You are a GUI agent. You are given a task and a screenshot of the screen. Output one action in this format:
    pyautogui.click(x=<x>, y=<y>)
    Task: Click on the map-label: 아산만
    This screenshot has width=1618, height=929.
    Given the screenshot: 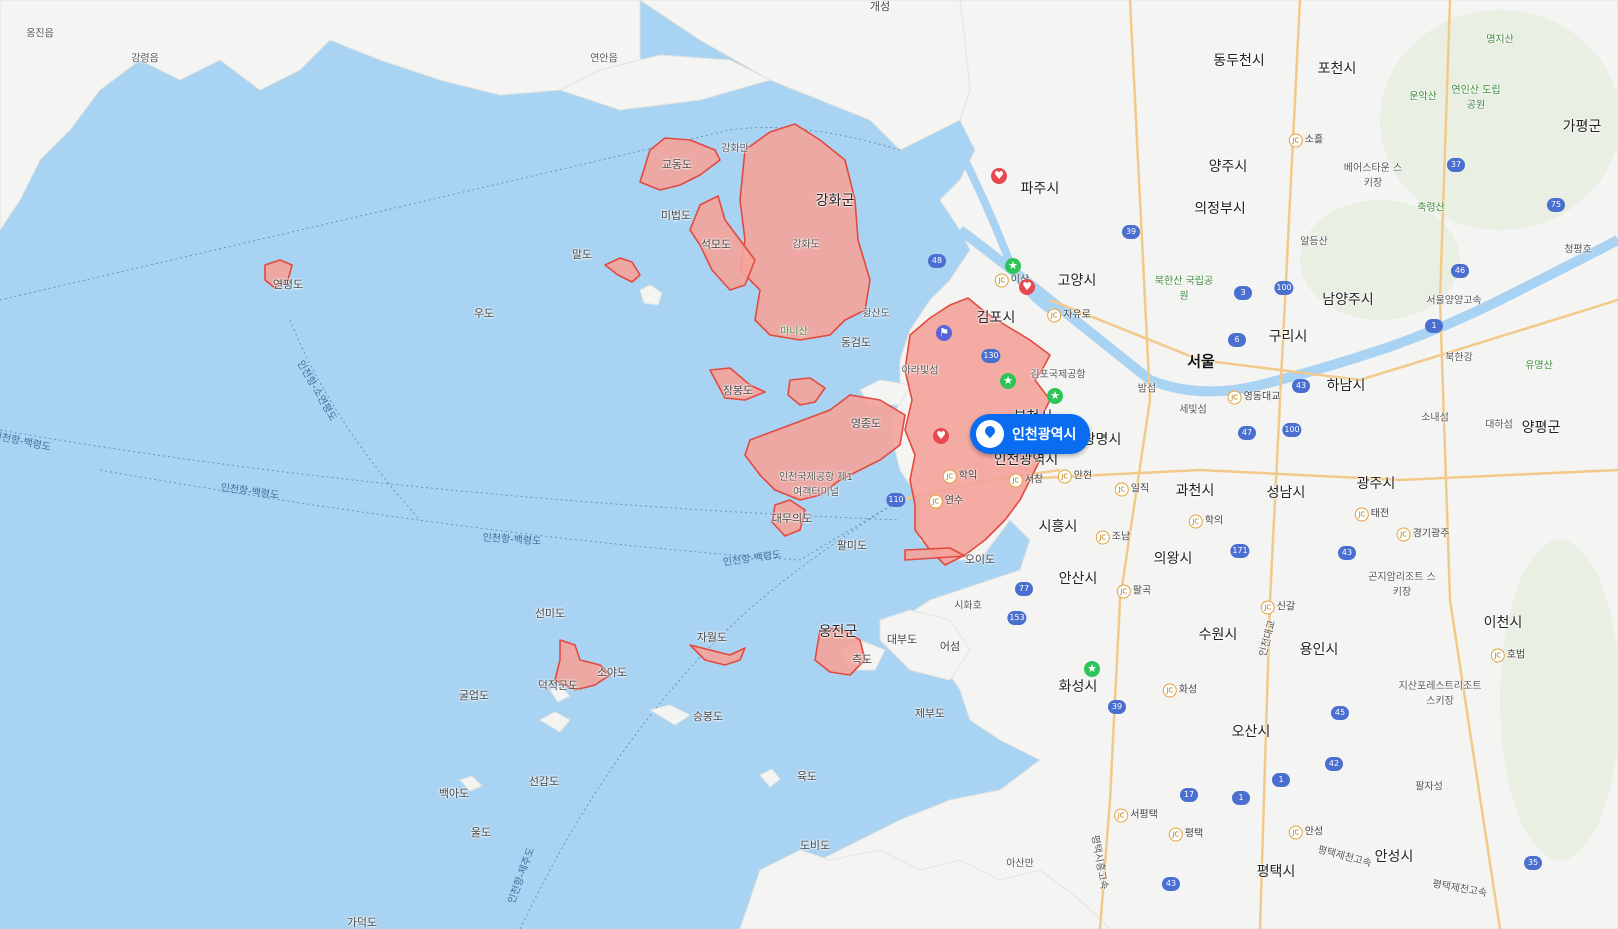 What is the action you would take?
    pyautogui.click(x=1020, y=864)
    